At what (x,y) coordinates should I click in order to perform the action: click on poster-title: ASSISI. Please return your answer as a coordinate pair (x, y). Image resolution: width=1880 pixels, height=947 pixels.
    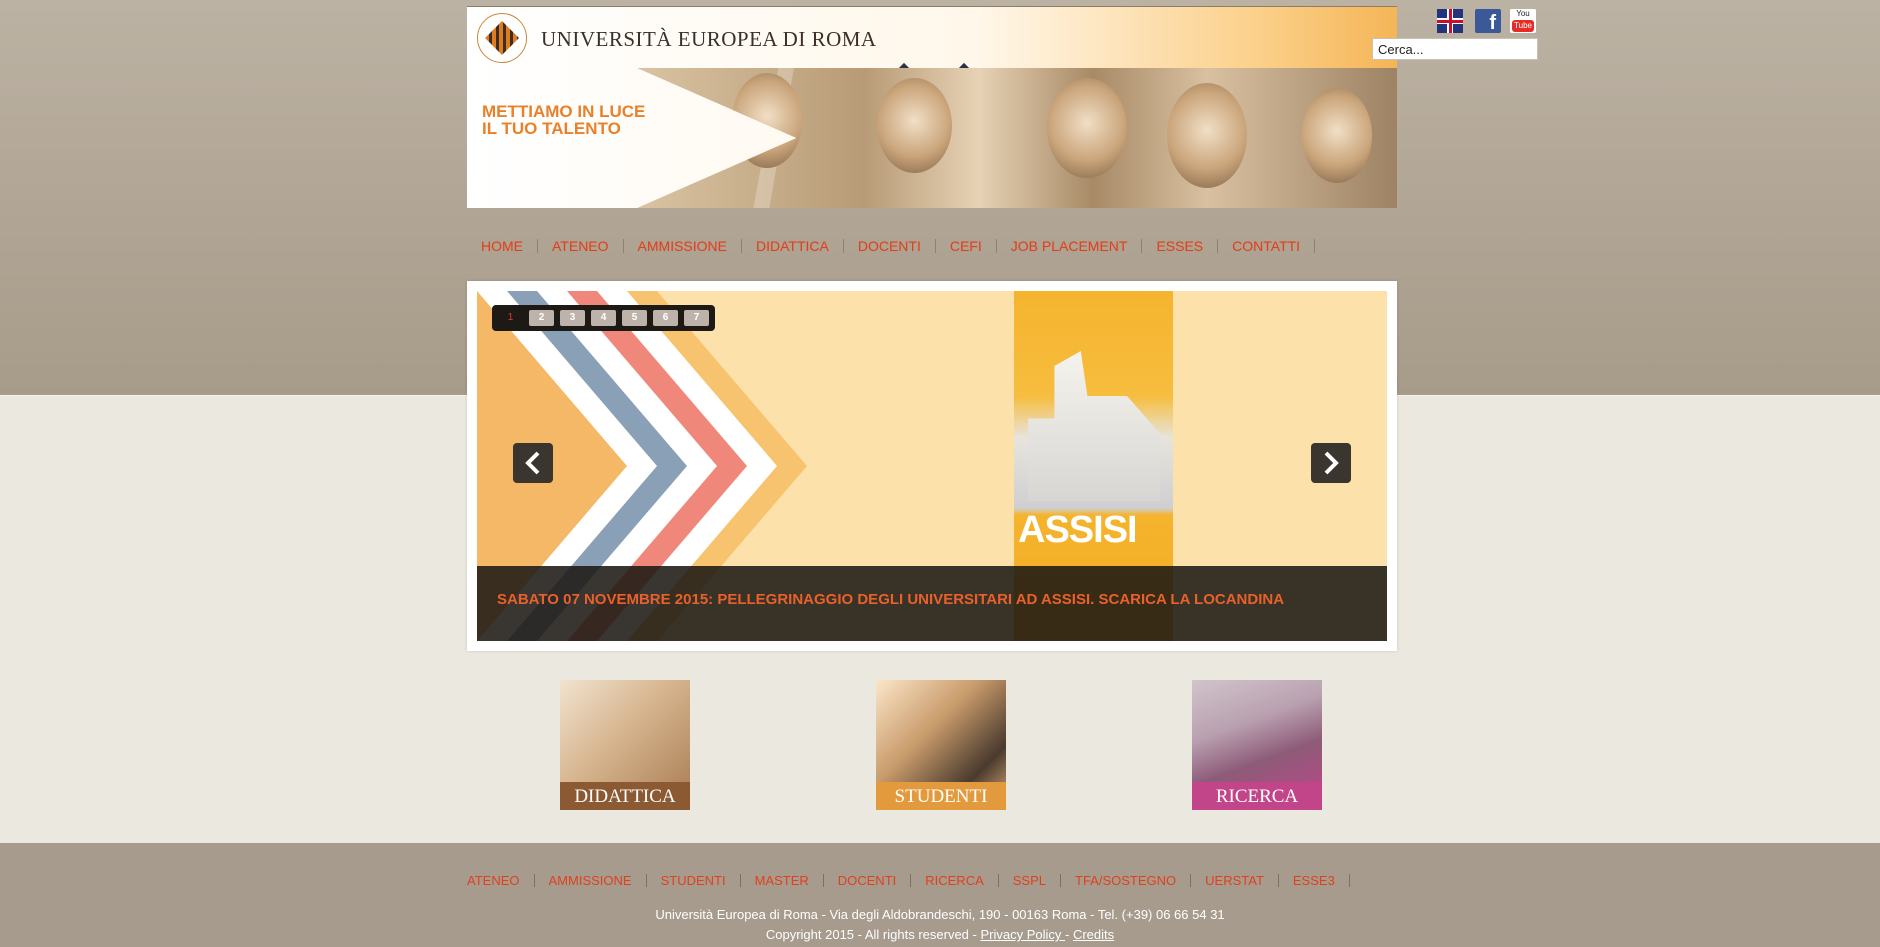
    Looking at the image, I should click on (1078, 530).